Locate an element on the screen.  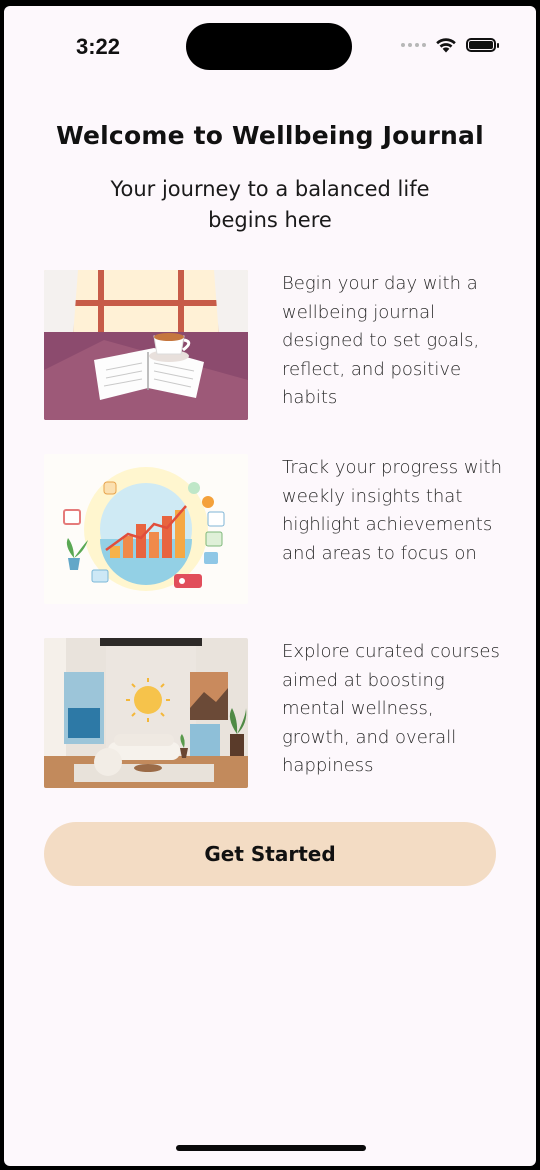
progress-chart-illustration is located at coordinates (146, 529).